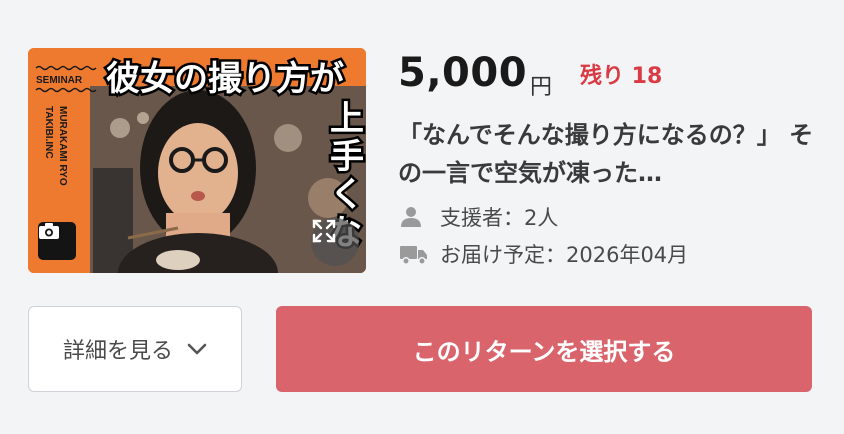 This screenshot has width=844, height=434. Describe the element at coordinates (48, 132) in the screenshot. I see `side-text-company: TAKIBI.INC` at that location.